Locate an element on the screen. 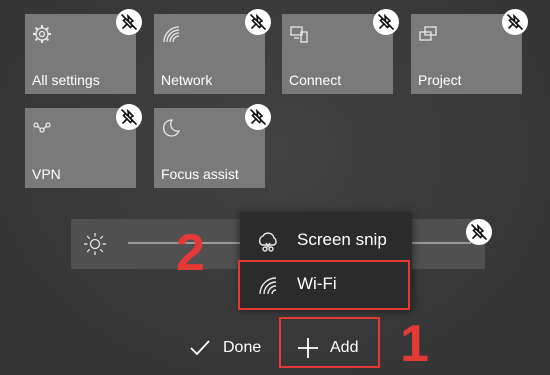  done-button: Done is located at coordinates (228, 349).